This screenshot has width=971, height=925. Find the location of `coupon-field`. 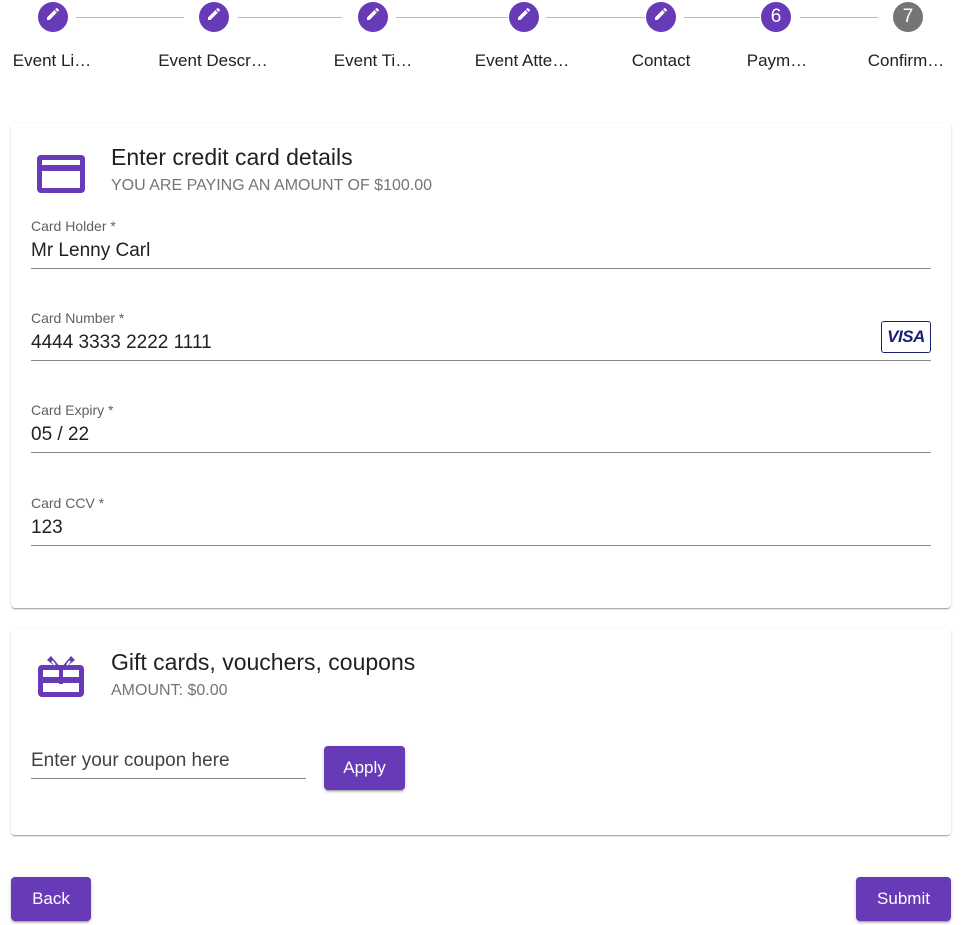

coupon-field is located at coordinates (168, 763).